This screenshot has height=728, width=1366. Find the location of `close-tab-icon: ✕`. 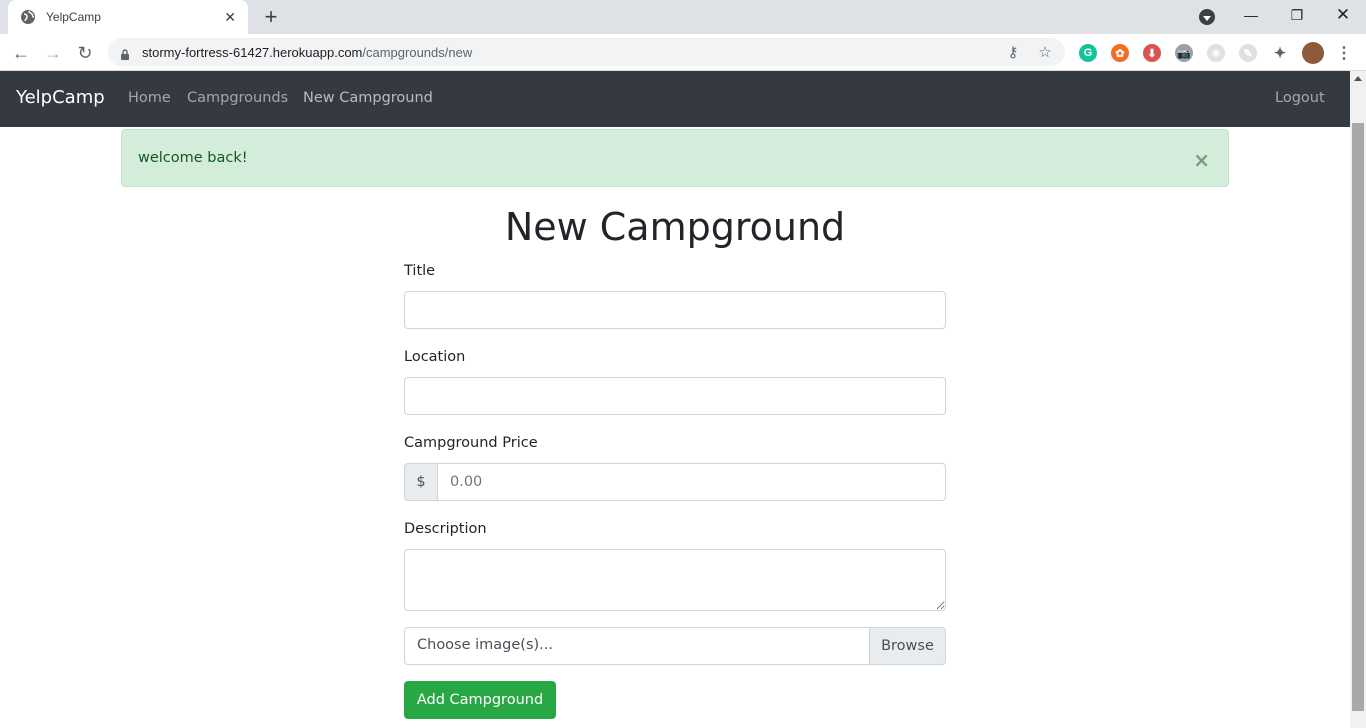

close-tab-icon: ✕ is located at coordinates (230, 17).